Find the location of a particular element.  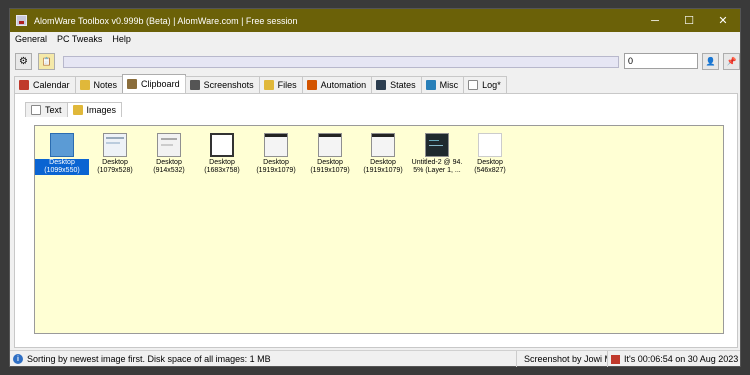

files-icon is located at coordinates (268, 85).